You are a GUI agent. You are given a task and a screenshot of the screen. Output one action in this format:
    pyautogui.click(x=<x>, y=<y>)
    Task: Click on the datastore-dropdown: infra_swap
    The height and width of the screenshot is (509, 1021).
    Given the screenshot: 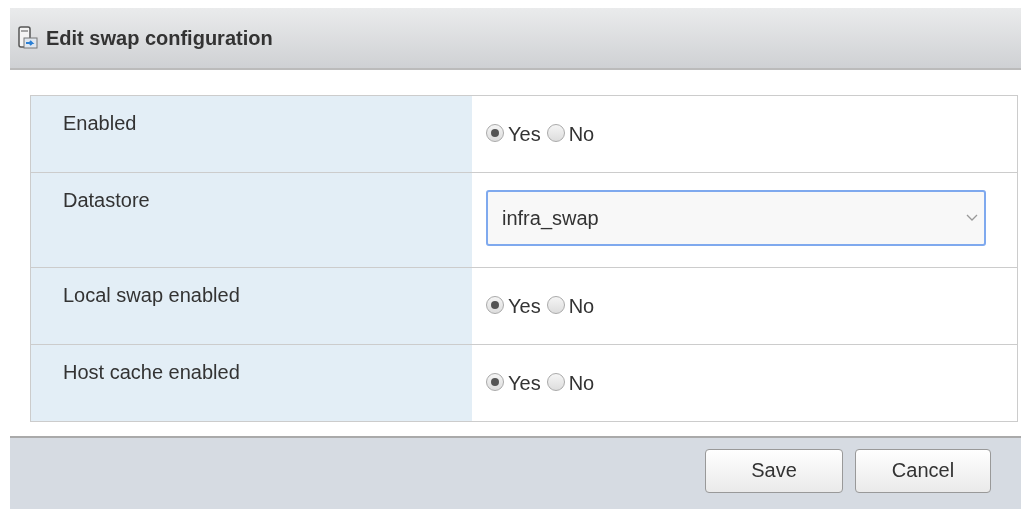 What is the action you would take?
    pyautogui.click(x=736, y=218)
    